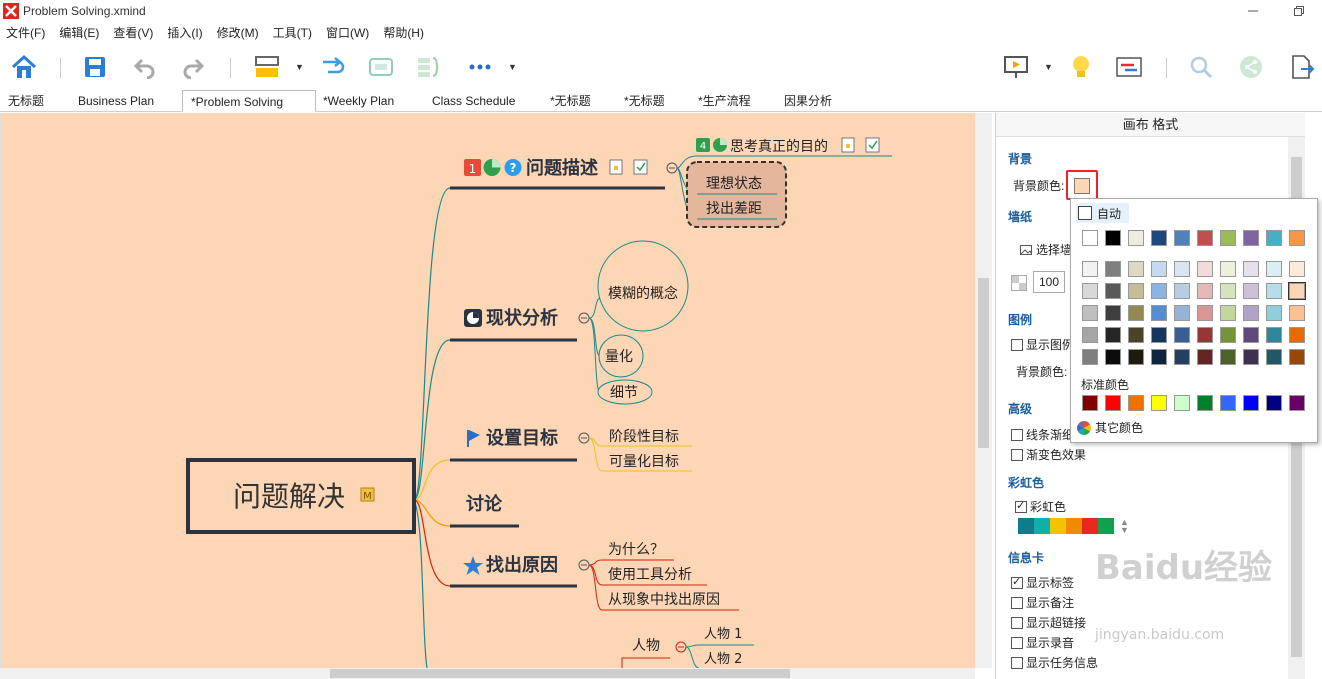 The image size is (1322, 679). Describe the element at coordinates (723, 634) in the screenshot. I see `subtopic-person-1: 人物 1` at that location.